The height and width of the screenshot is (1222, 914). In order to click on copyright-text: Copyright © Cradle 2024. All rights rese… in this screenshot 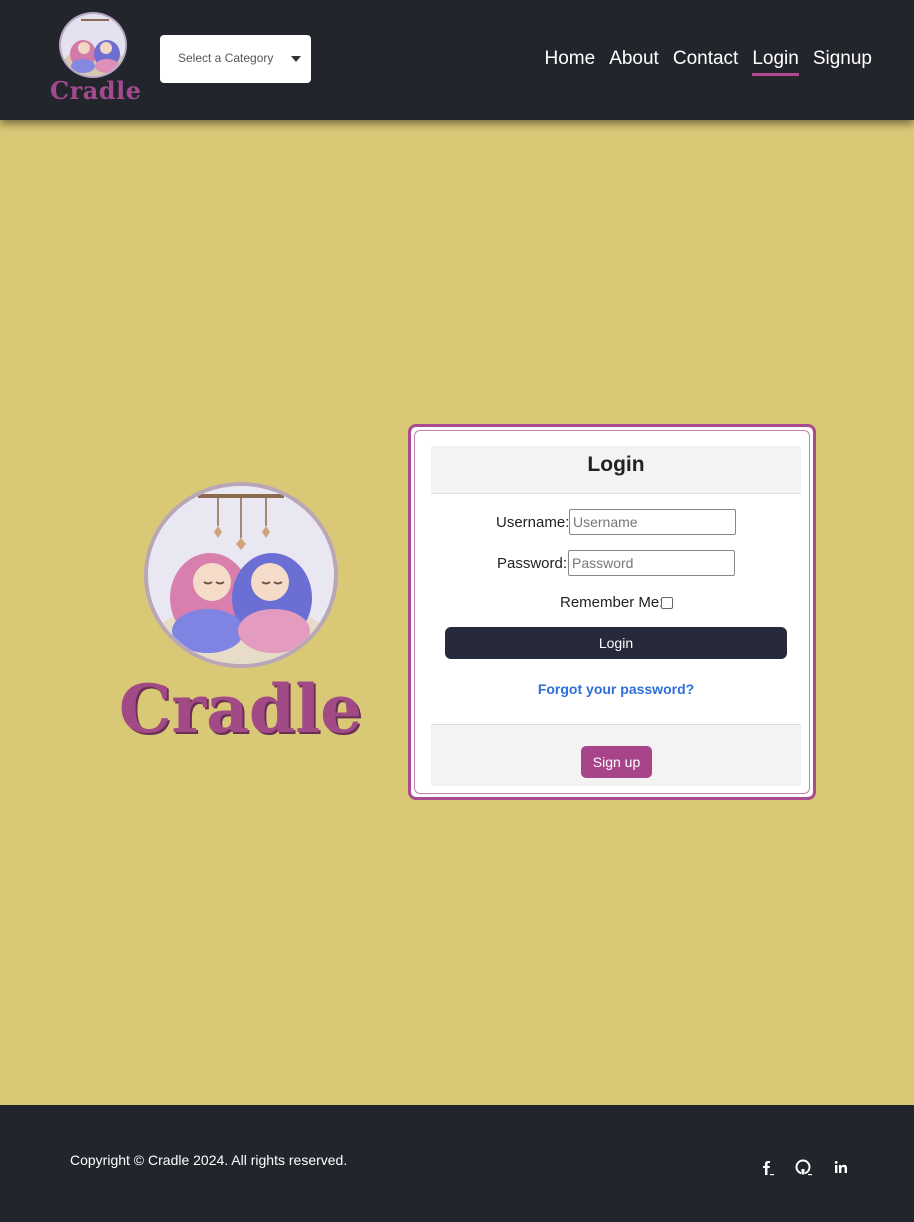, I will do `click(209, 1160)`.